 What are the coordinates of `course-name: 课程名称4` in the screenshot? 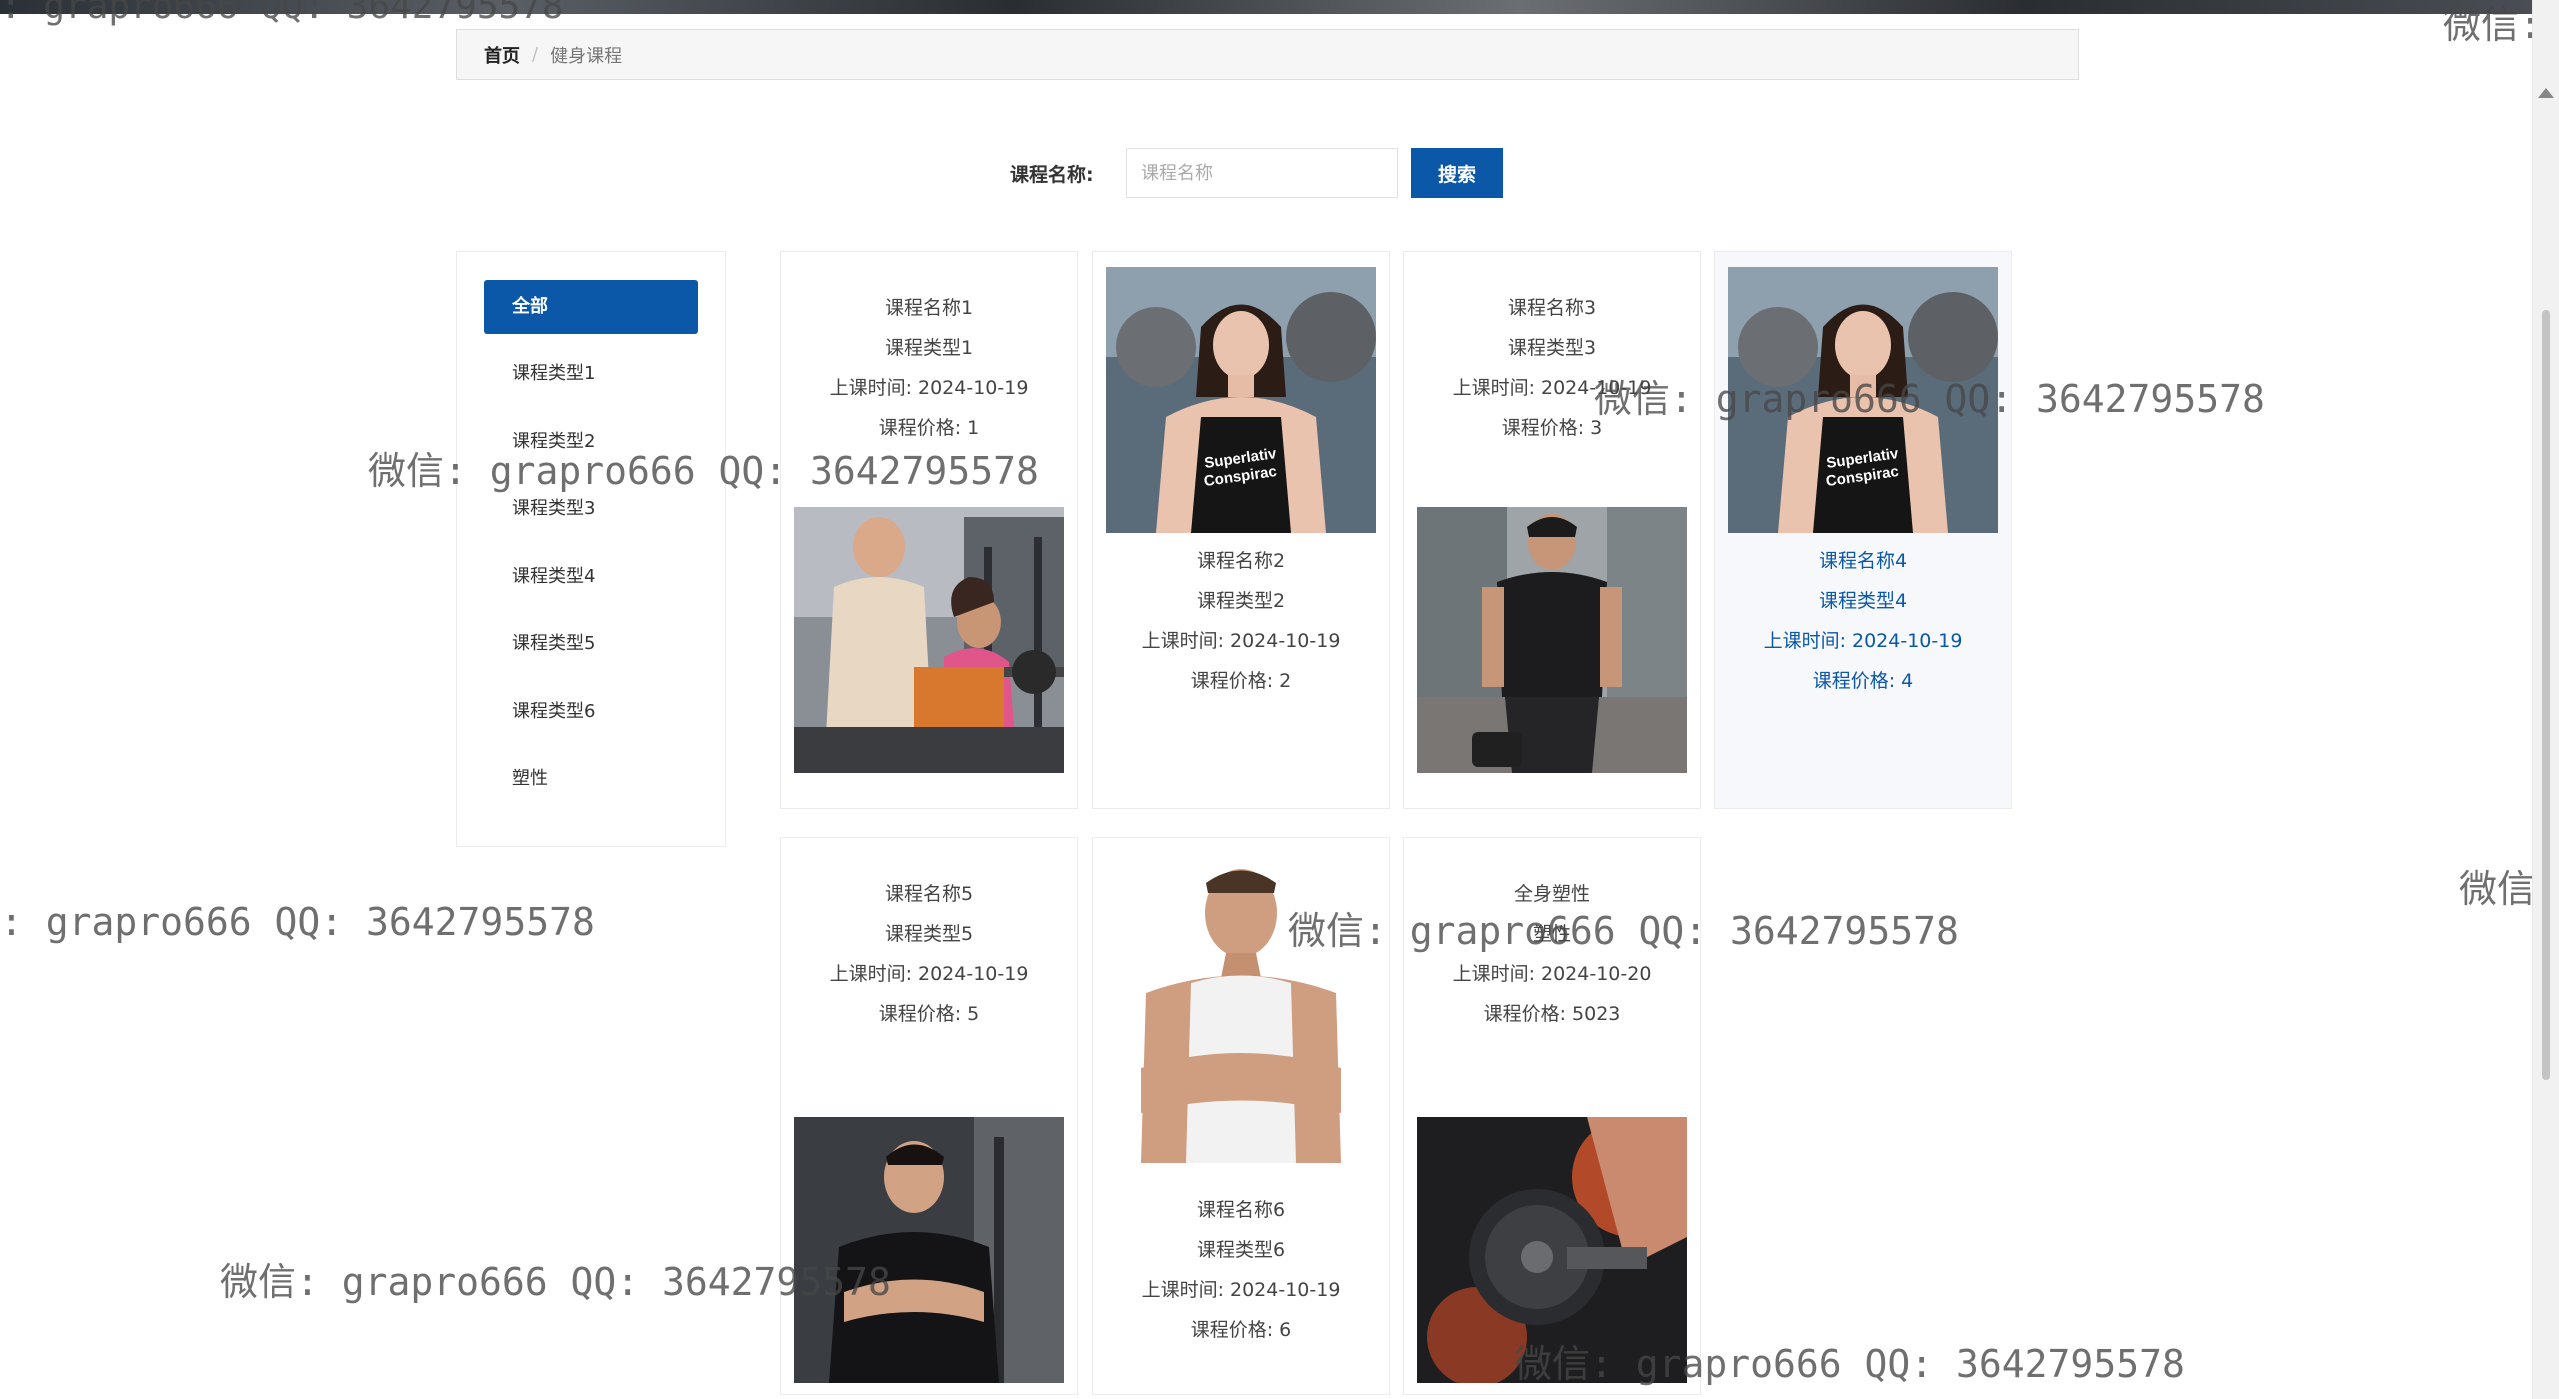 It's located at (1863, 561).